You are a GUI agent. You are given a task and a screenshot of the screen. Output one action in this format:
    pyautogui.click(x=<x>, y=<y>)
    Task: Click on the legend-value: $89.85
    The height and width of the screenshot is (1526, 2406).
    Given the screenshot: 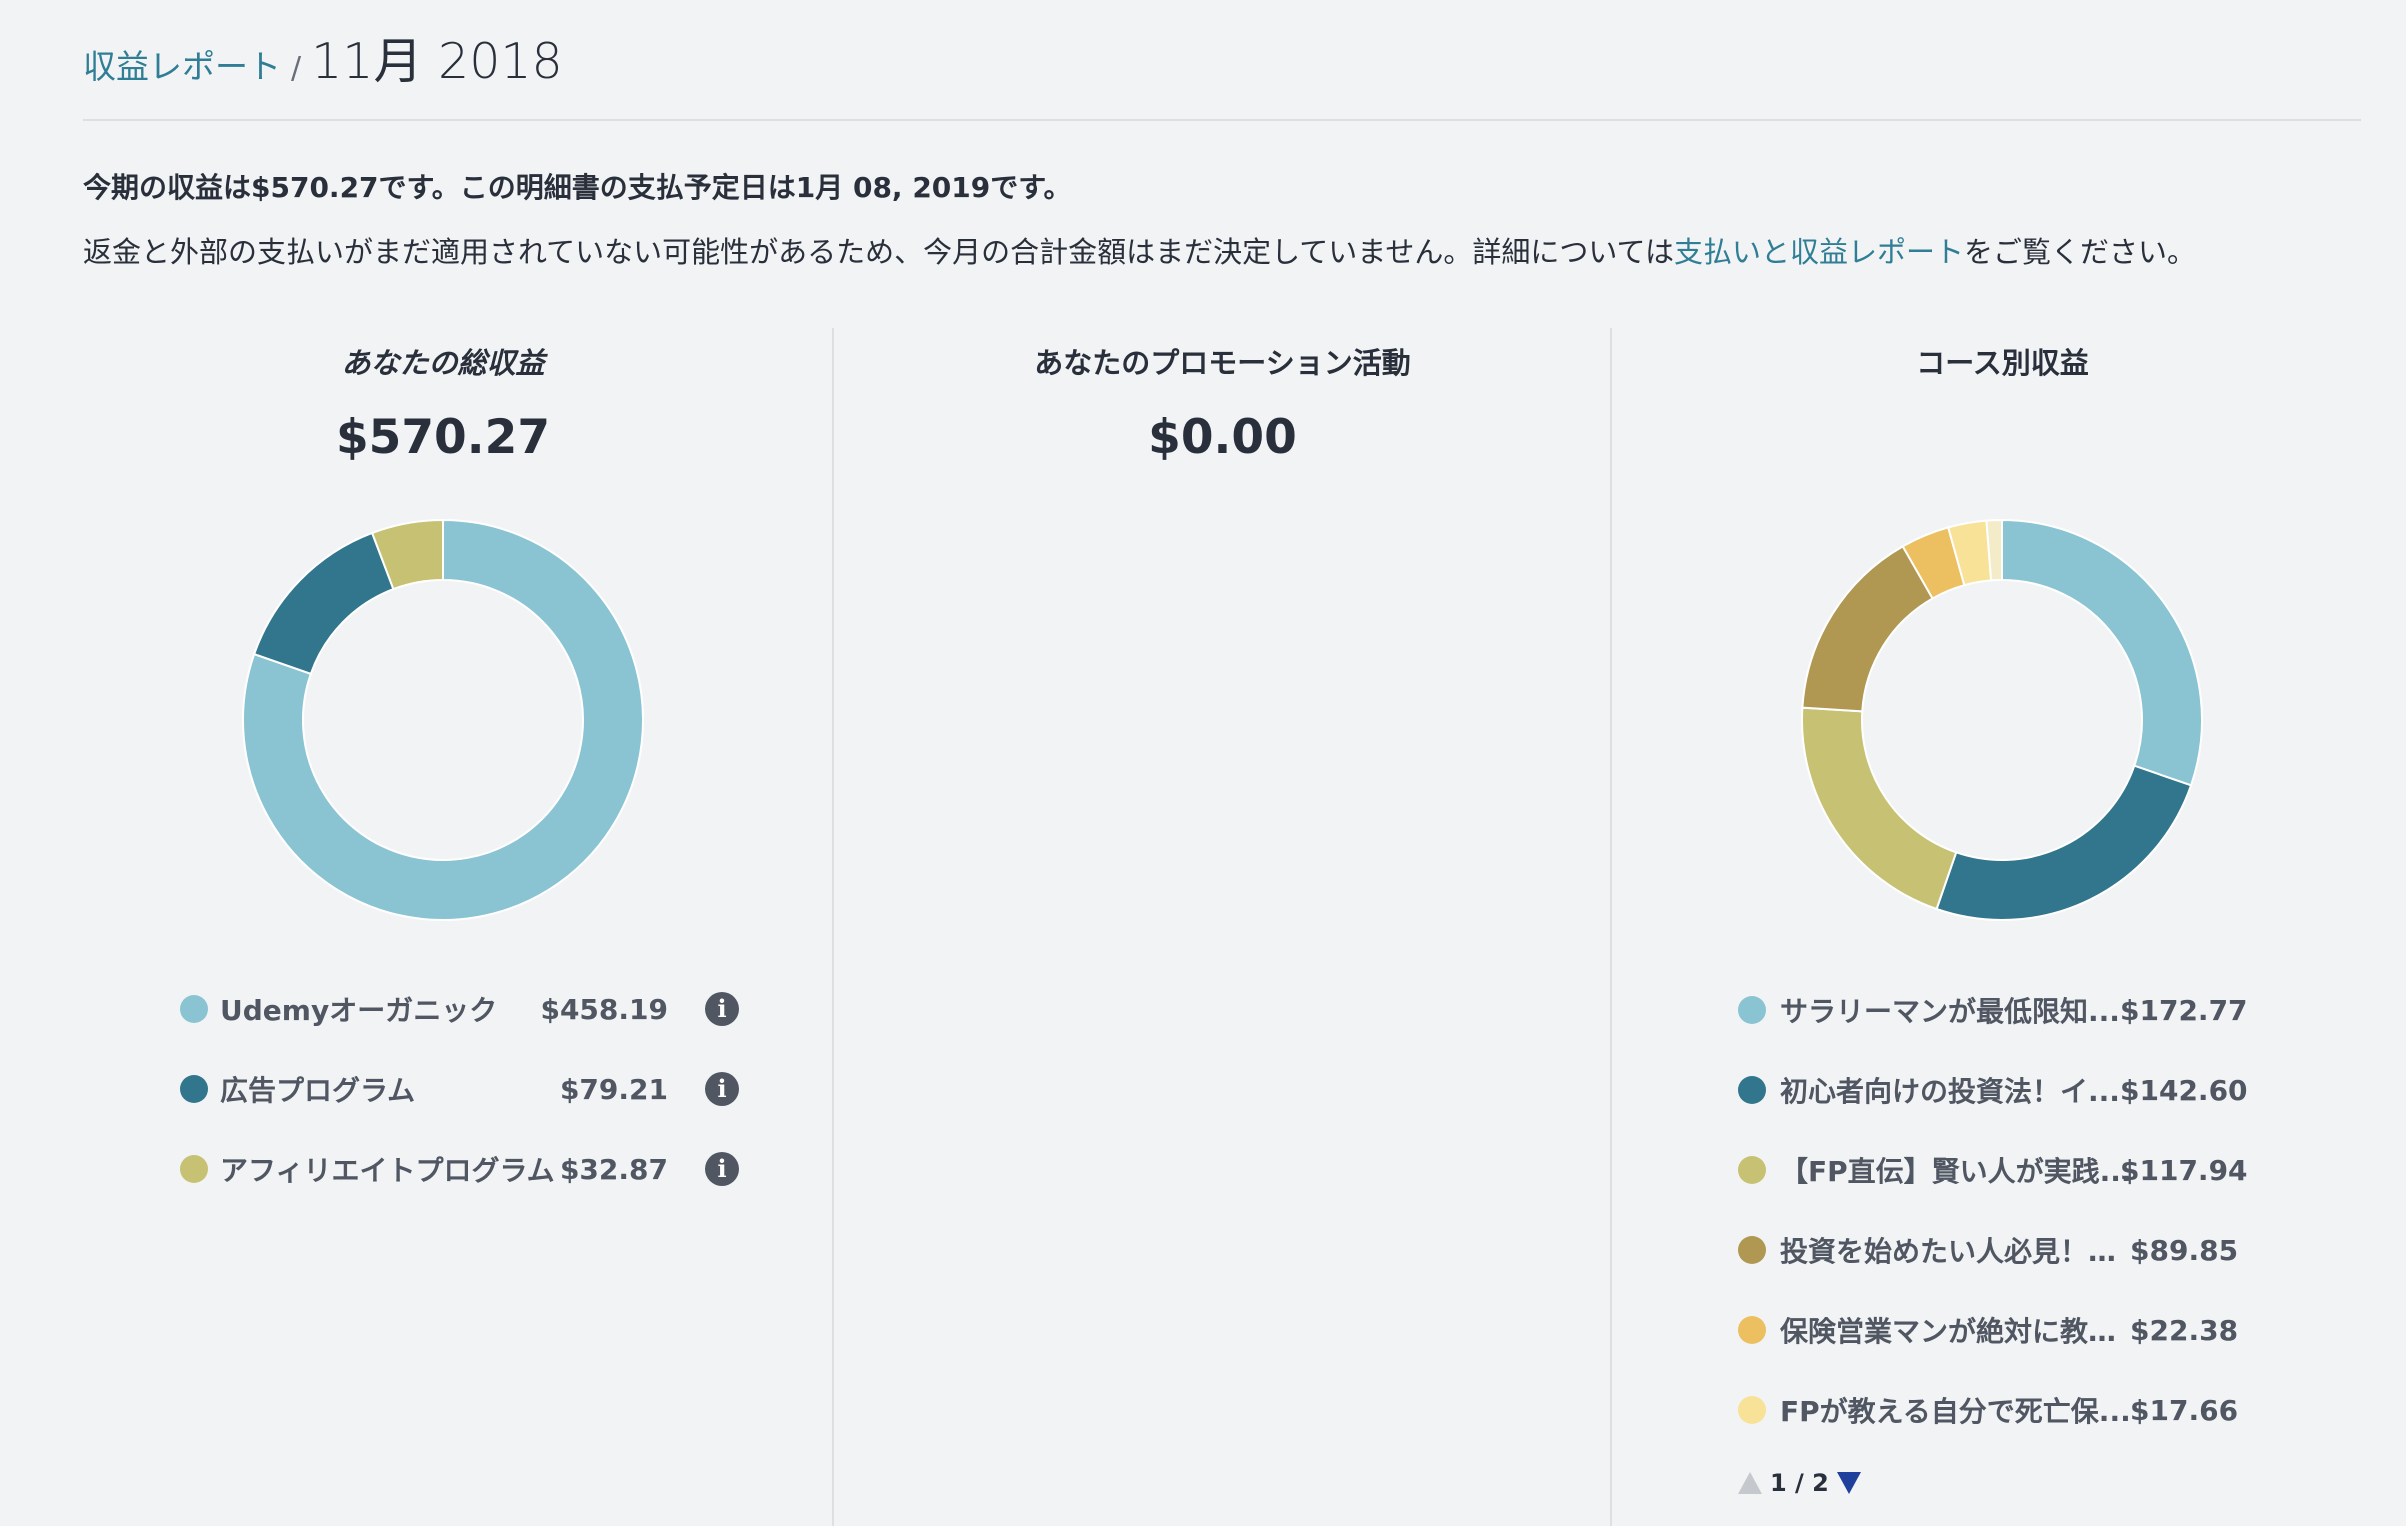 What is the action you would take?
    pyautogui.click(x=2184, y=1250)
    